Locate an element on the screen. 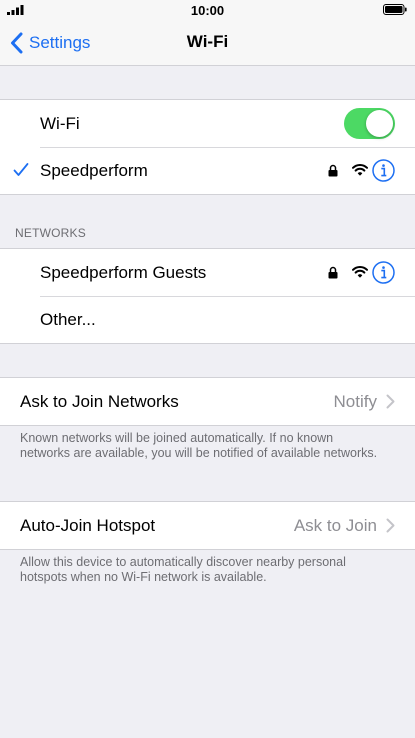 The width and height of the screenshot is (415, 738). auto-join-hotspot-row: Auto-Join Hotspot Ask to Join is located at coordinates (207, 525).